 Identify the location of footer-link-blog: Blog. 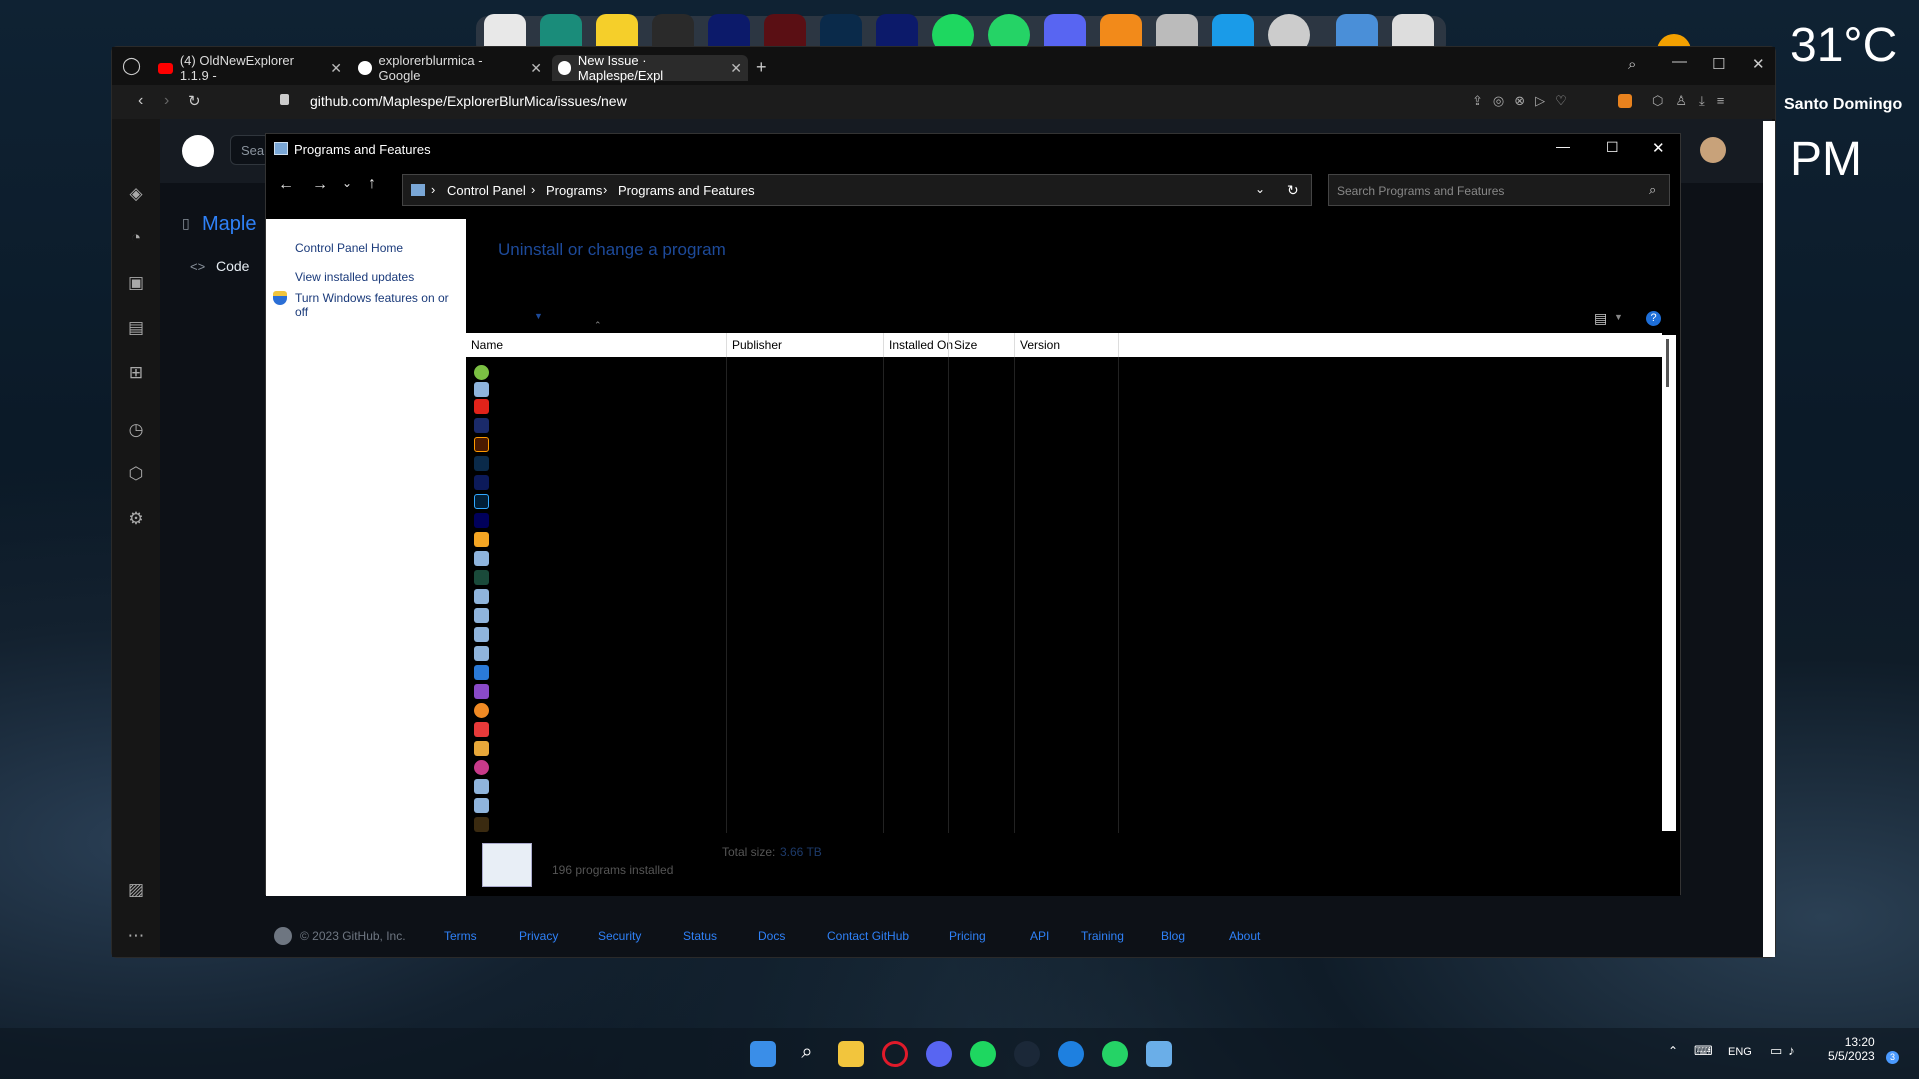
(1173, 936).